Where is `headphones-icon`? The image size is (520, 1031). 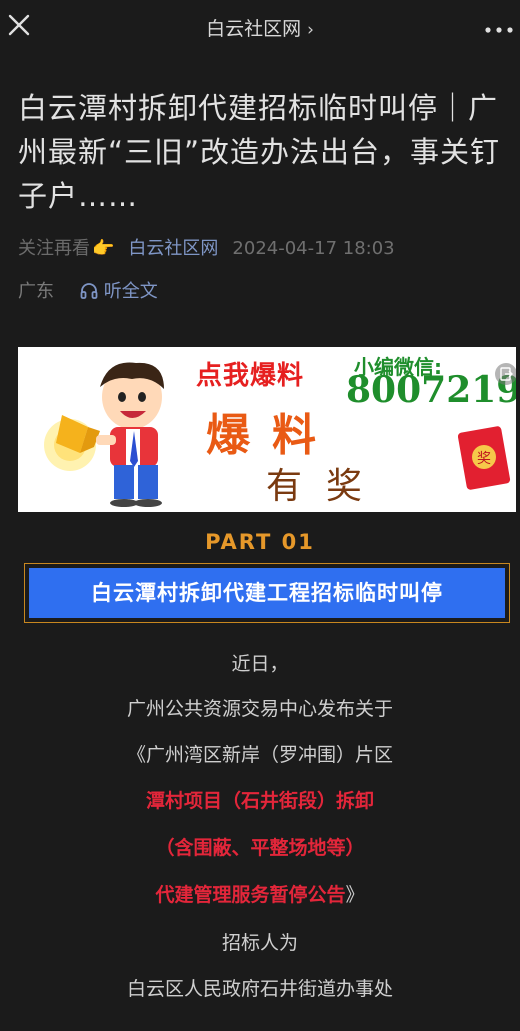
headphones-icon is located at coordinates (89, 291).